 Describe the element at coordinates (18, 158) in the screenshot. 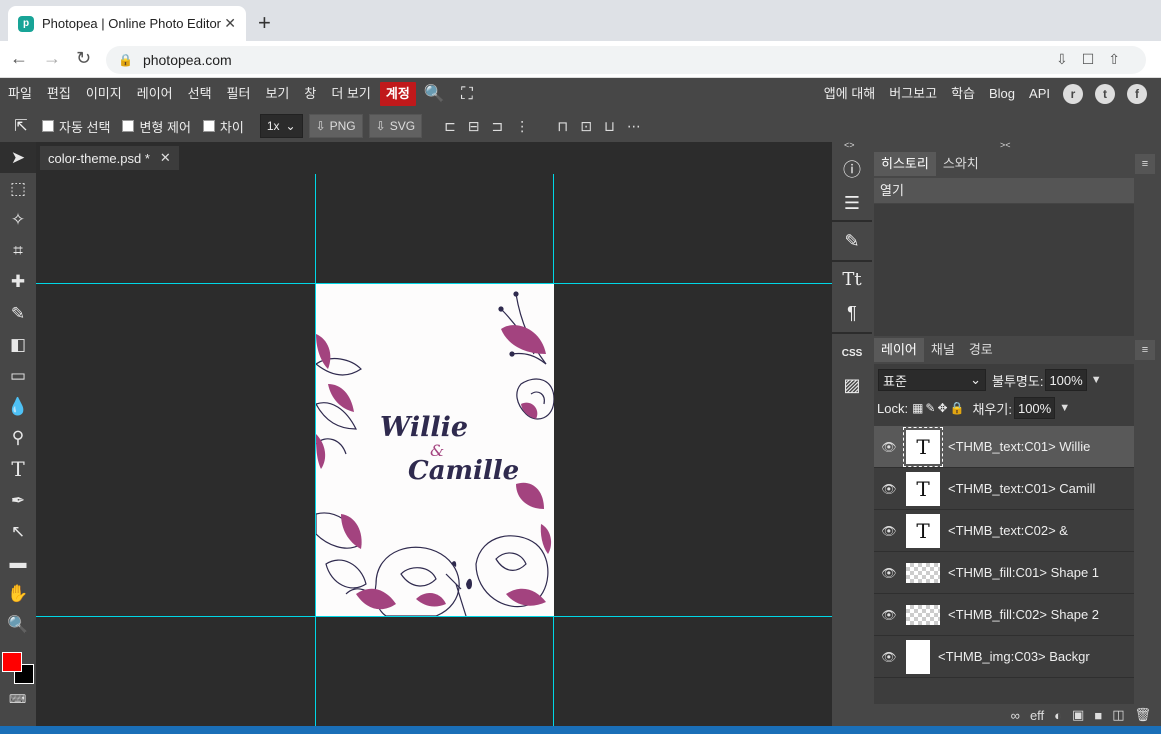

I see `move-tool-icon: ➤` at that location.